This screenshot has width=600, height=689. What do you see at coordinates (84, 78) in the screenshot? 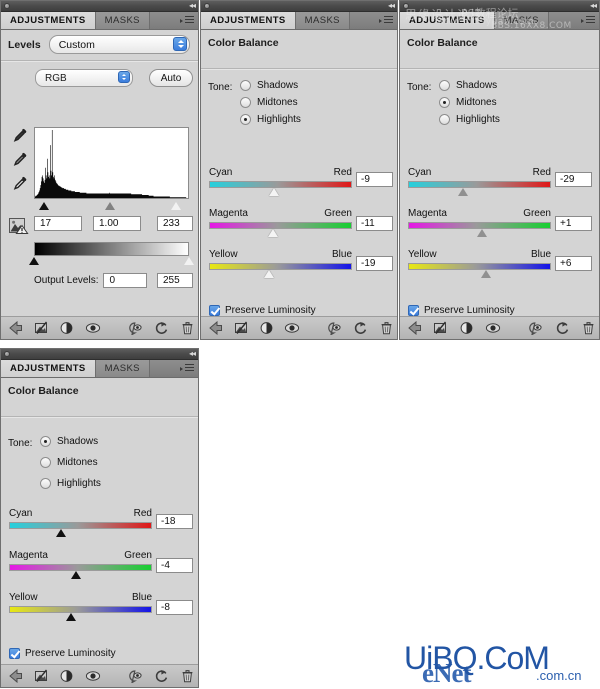
I see `levels-channel-dropdown: RGB` at bounding box center [84, 78].